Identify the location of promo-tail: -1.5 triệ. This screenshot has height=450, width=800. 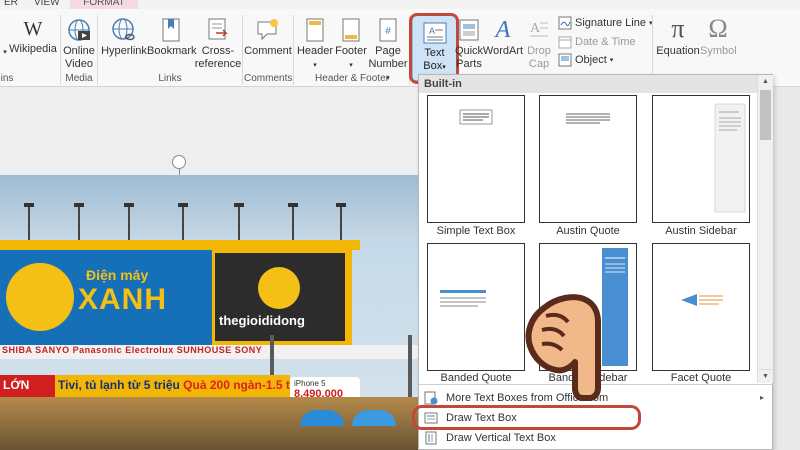
(275, 385).